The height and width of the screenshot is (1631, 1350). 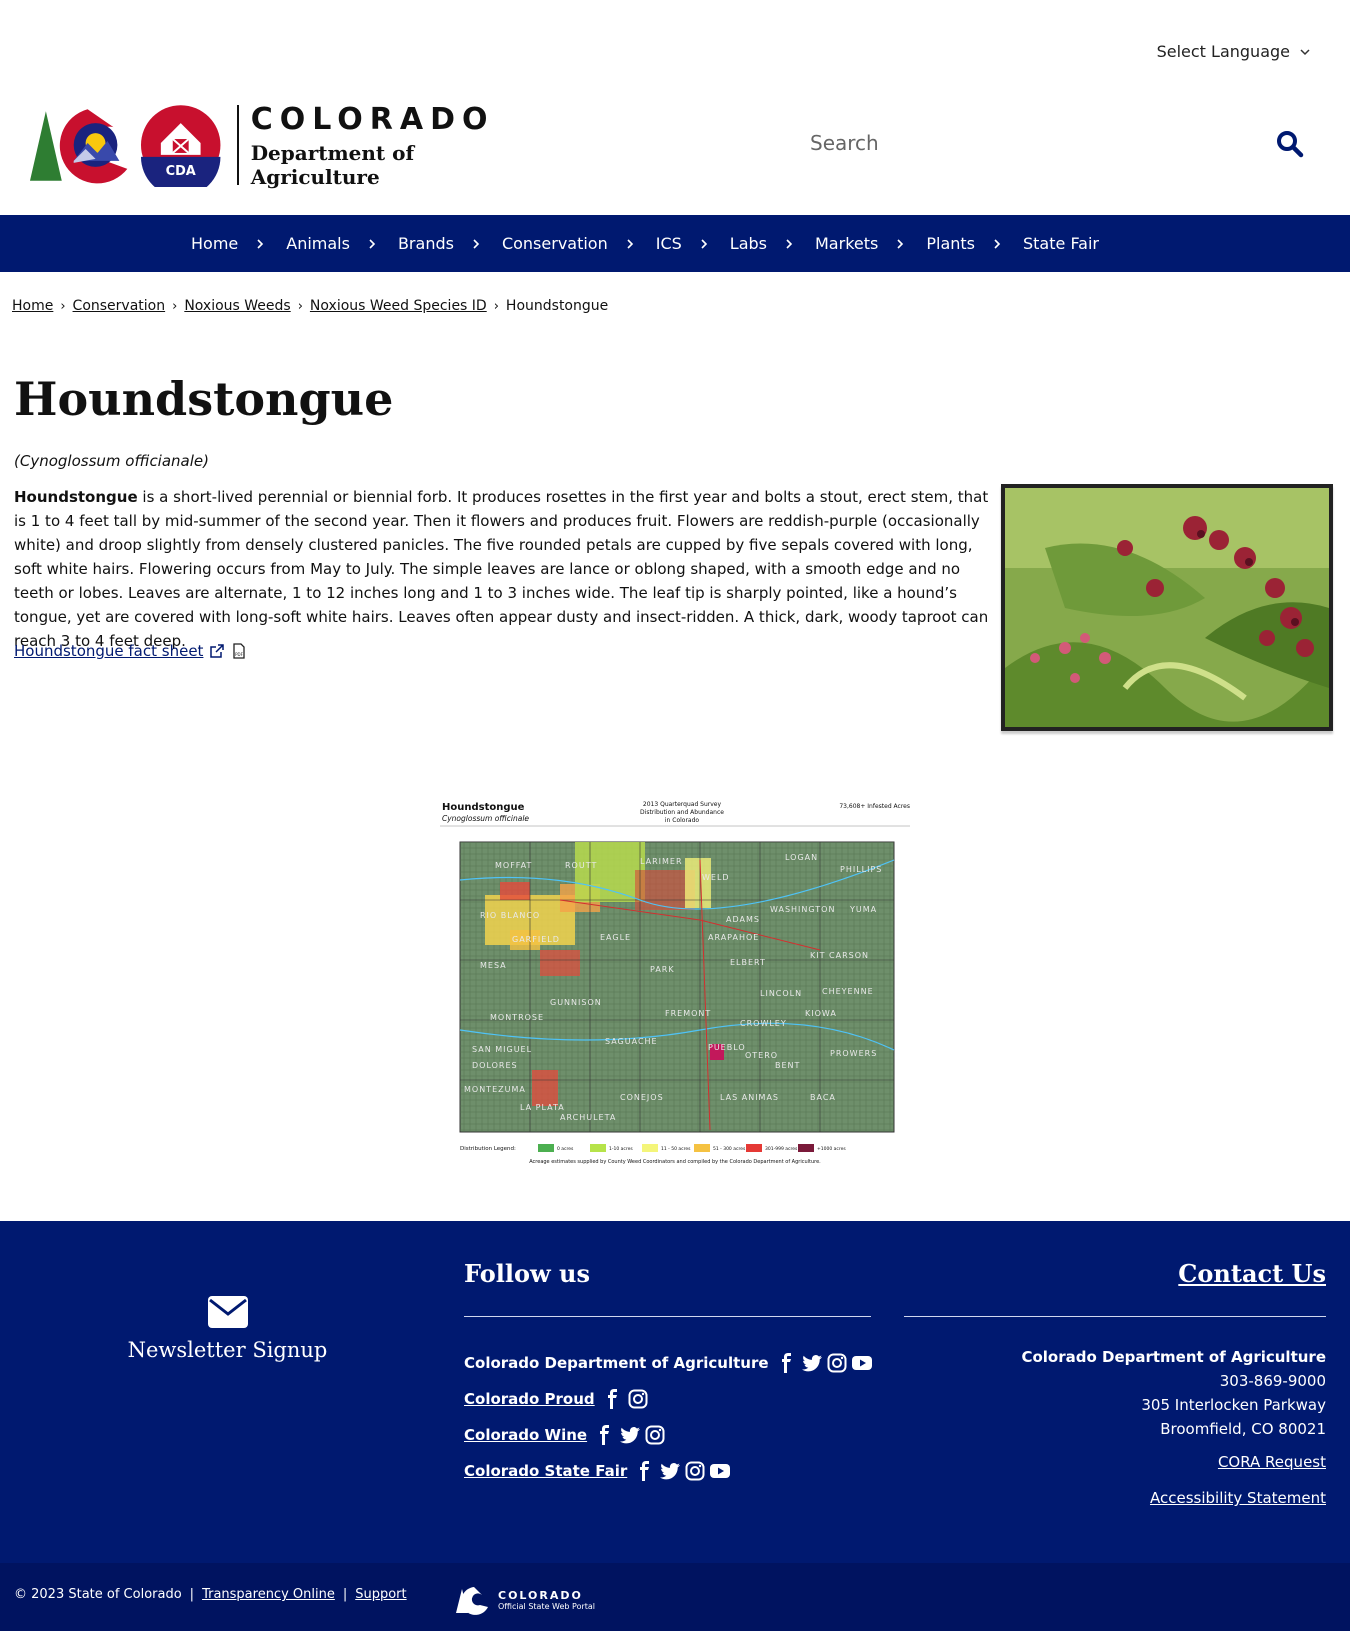 What do you see at coordinates (1238, 1498) in the screenshot?
I see `accessibility-link: Accessibility Statement` at bounding box center [1238, 1498].